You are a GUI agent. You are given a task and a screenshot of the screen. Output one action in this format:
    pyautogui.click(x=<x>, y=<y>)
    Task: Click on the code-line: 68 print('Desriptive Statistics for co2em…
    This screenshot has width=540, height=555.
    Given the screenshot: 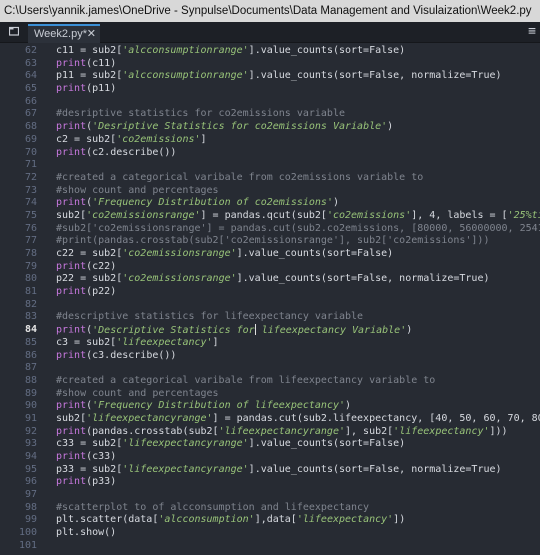 What is the action you would take?
    pyautogui.click(x=270, y=127)
    